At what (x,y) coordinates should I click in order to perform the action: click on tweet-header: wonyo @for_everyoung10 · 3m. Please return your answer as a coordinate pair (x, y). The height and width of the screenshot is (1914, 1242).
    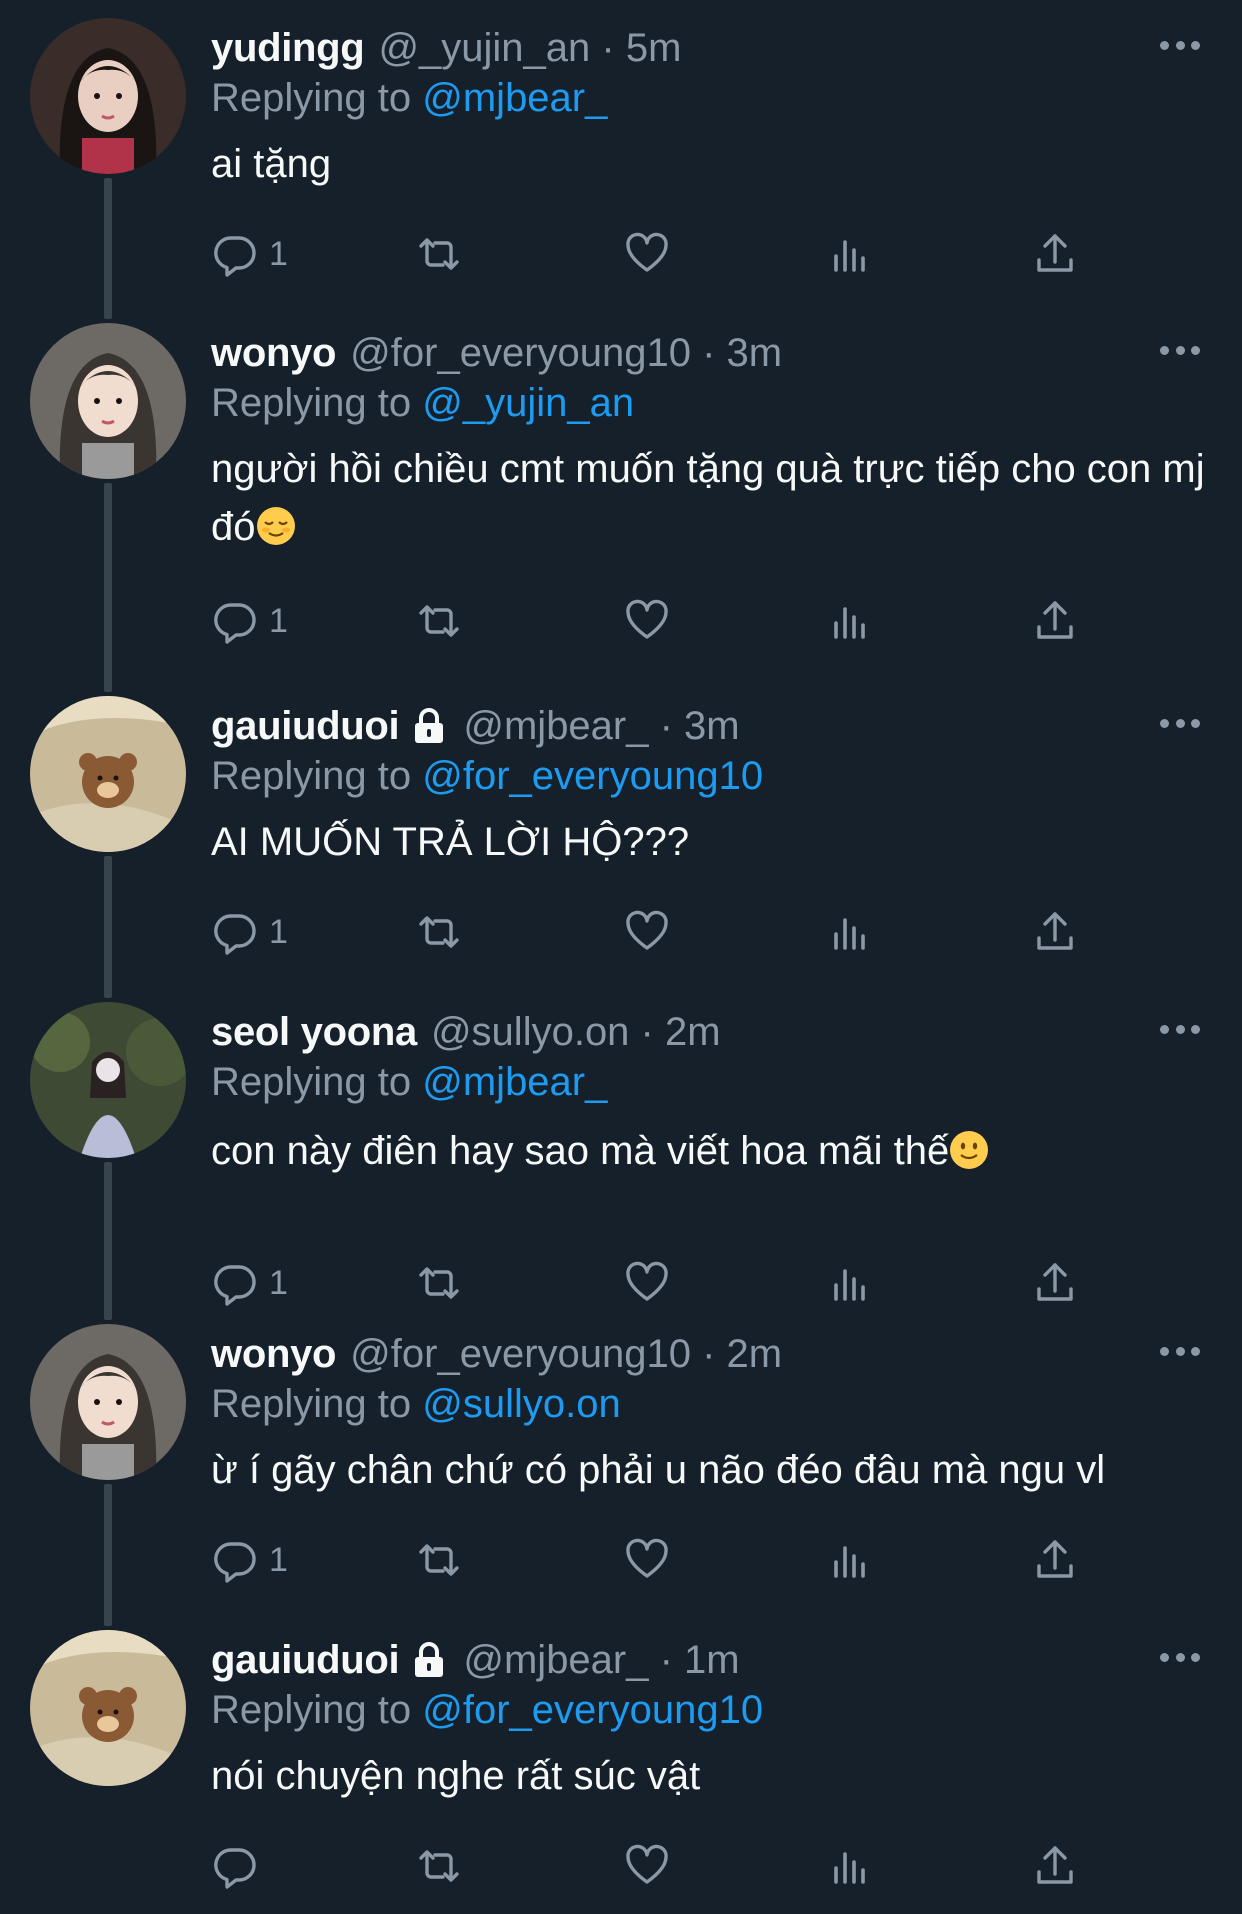
    Looking at the image, I should click on (496, 353).